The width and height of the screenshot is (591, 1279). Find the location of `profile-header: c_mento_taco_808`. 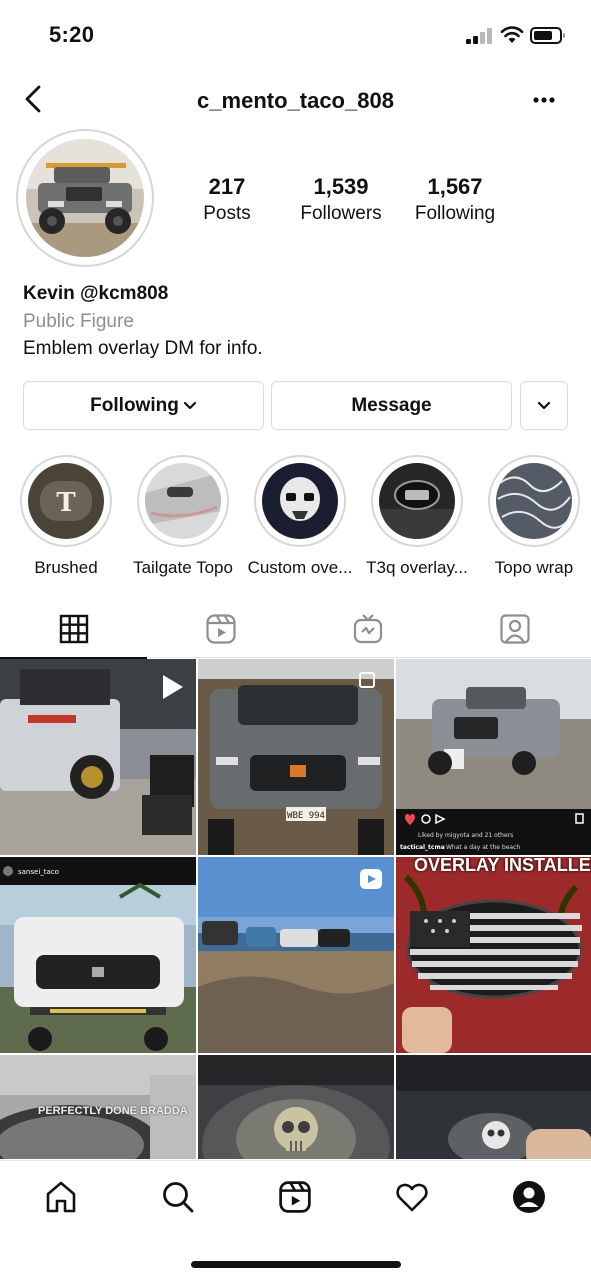

profile-header: c_mento_taco_808 is located at coordinates (295, 100).